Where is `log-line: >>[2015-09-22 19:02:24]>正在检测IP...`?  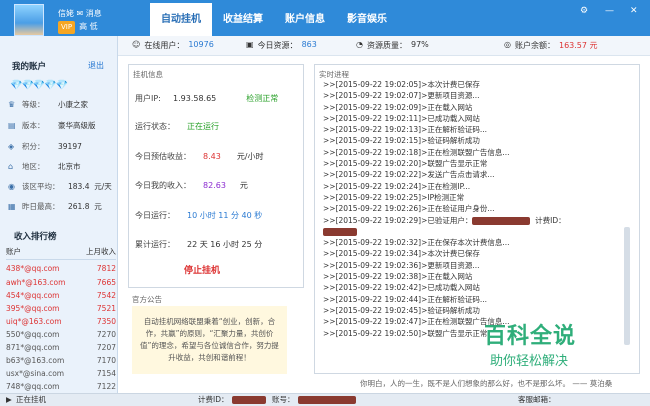
log-line: >>[2015-09-22 19:02:24]>正在检测IP... is located at coordinates (397, 186).